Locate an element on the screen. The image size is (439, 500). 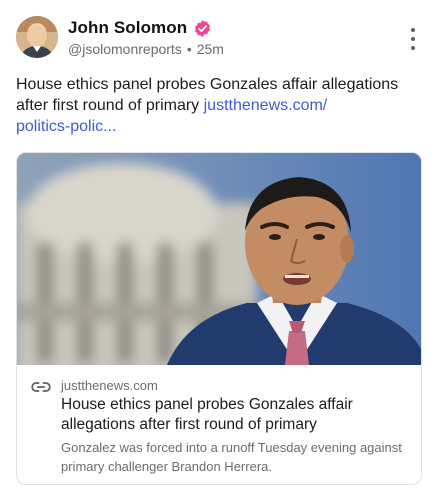
post-timestamp: 25m is located at coordinates (210, 49).